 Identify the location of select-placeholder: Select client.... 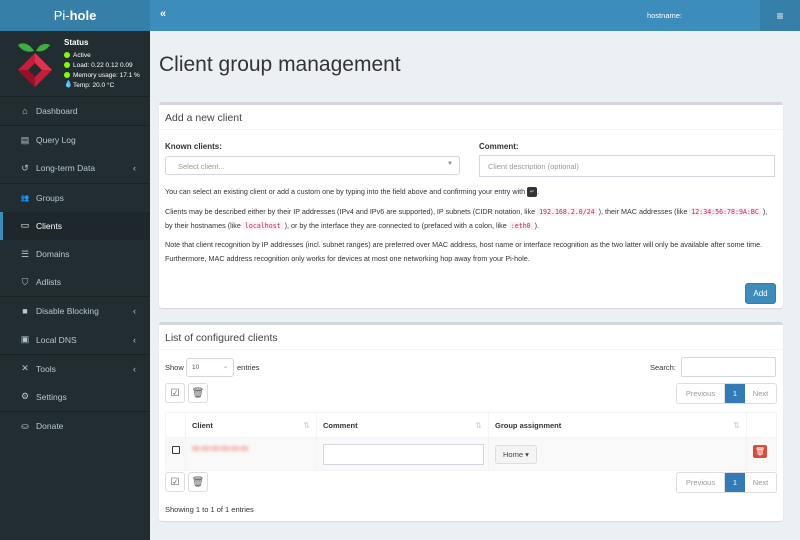
(201, 166).